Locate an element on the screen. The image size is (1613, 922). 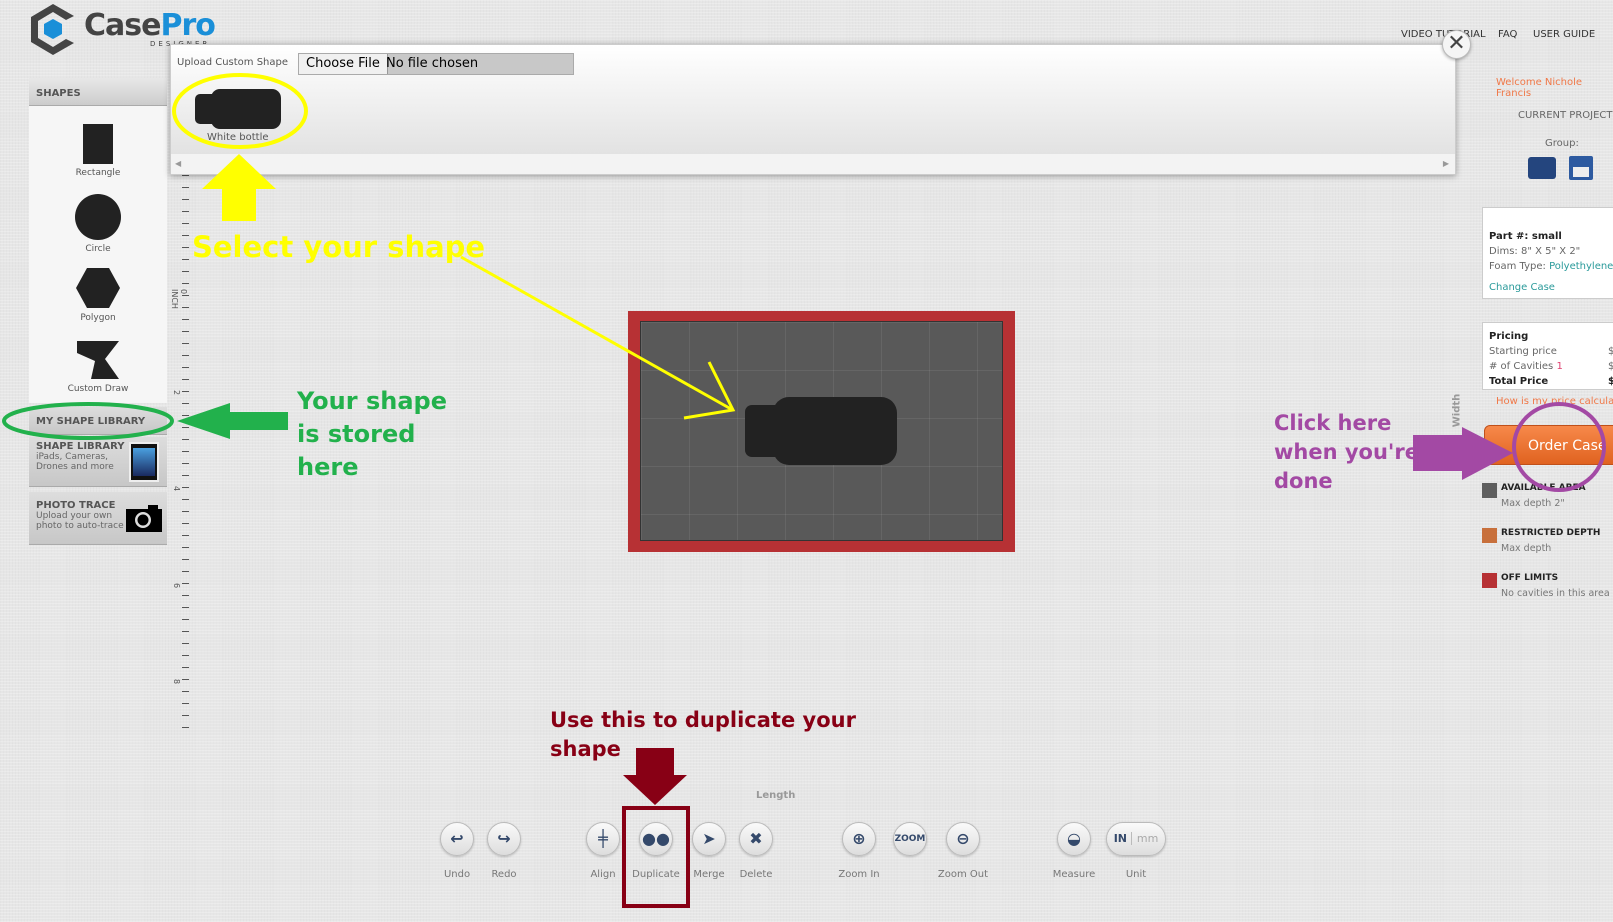
available-area is located at coordinates (821, 431).